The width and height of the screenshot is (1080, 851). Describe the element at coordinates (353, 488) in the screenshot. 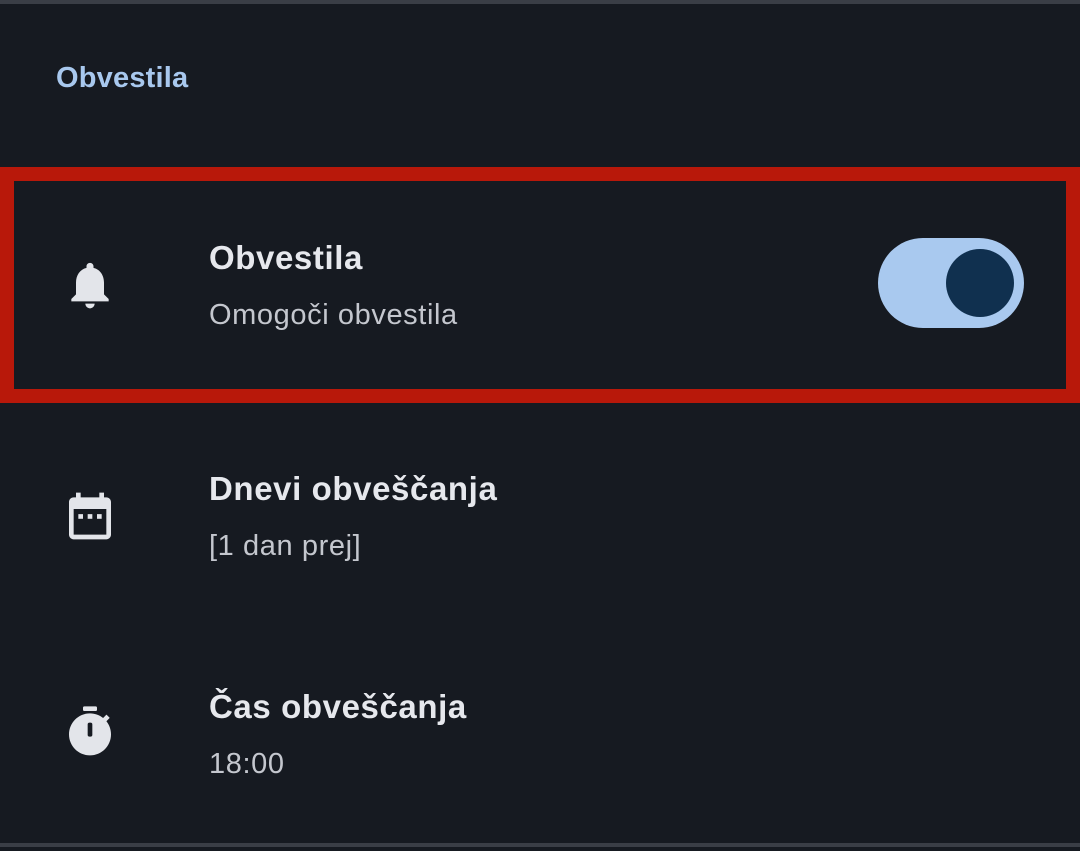

I see `notification-days-title: Dnevi obveščanja` at that location.